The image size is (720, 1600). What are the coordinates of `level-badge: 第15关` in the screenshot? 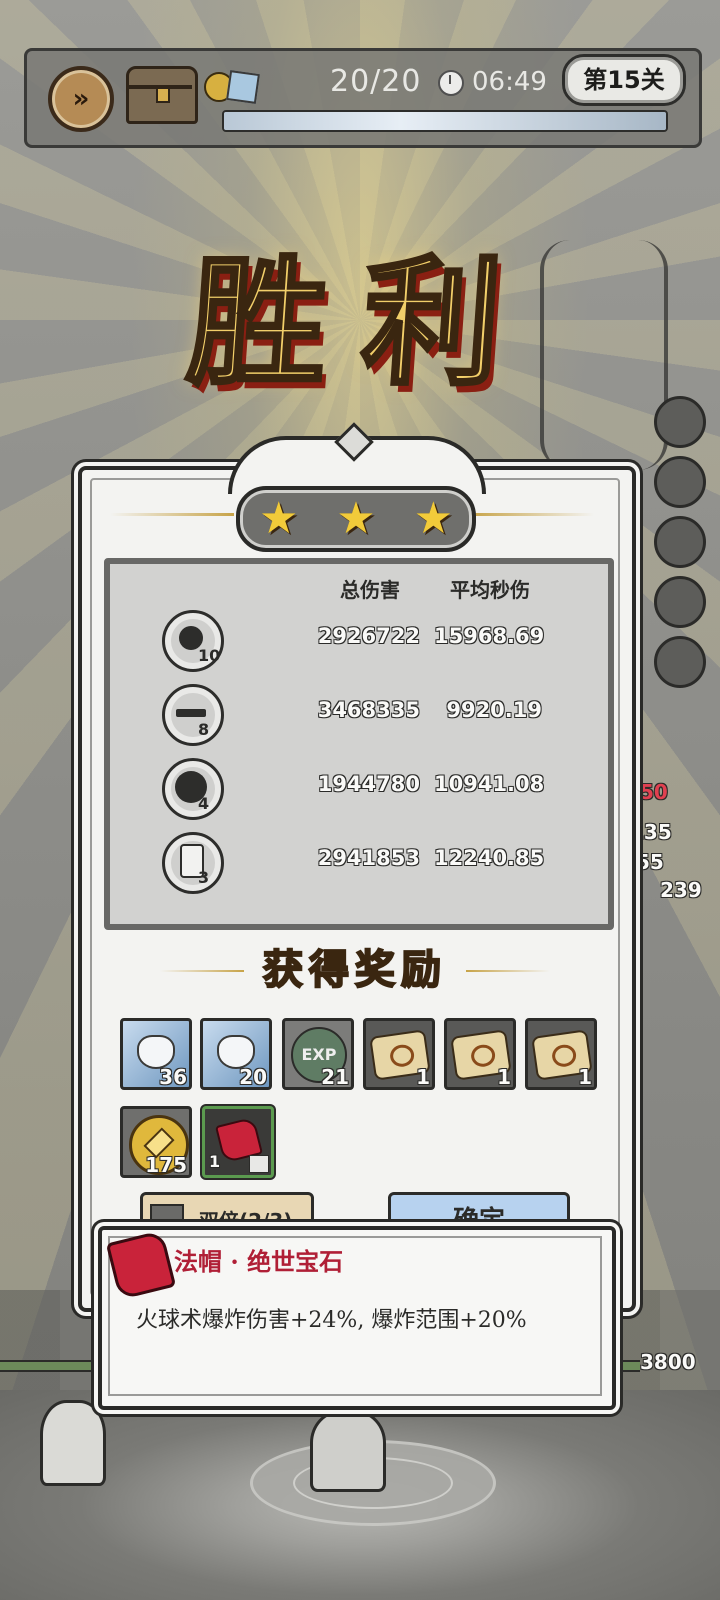 It's located at (624, 80).